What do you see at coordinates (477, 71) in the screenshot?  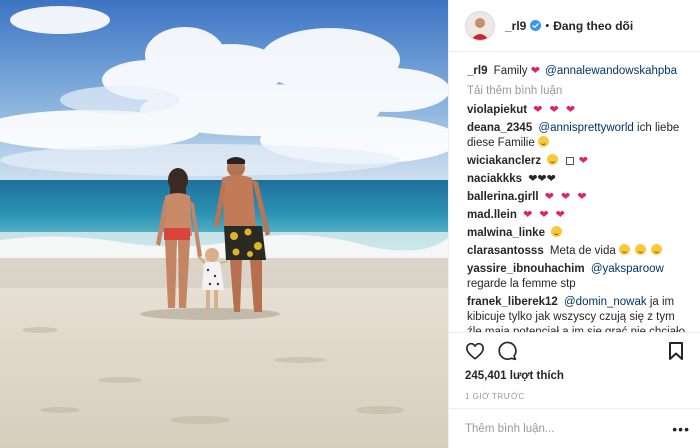 I see `caption-username: _rl9` at bounding box center [477, 71].